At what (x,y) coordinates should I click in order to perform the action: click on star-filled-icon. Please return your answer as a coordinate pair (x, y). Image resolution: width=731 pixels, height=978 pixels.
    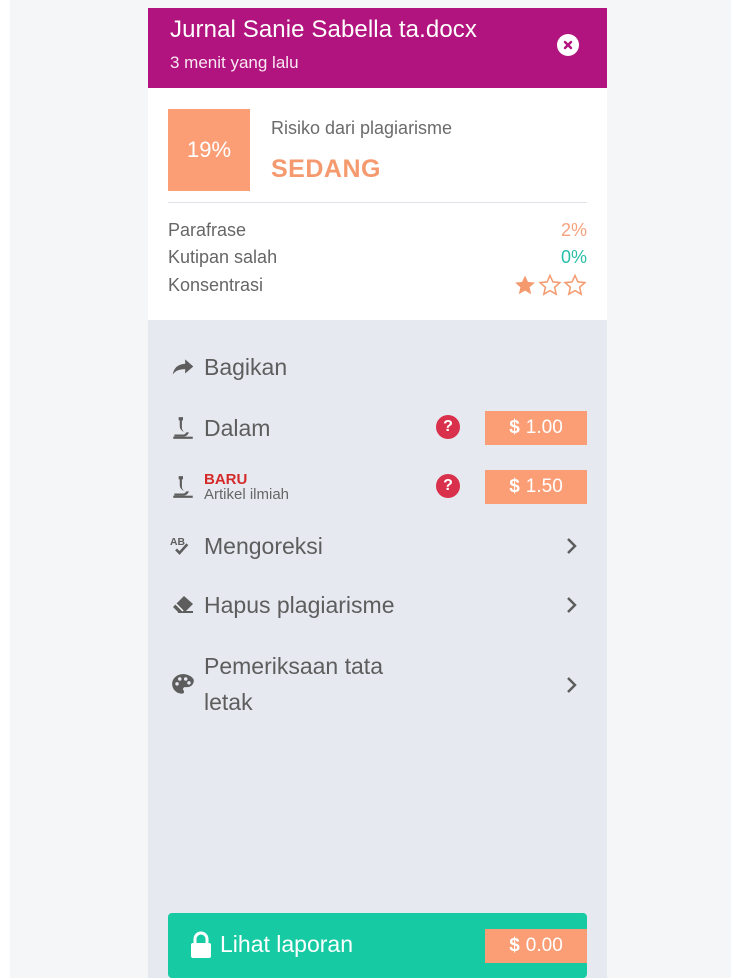
    Looking at the image, I should click on (525, 285).